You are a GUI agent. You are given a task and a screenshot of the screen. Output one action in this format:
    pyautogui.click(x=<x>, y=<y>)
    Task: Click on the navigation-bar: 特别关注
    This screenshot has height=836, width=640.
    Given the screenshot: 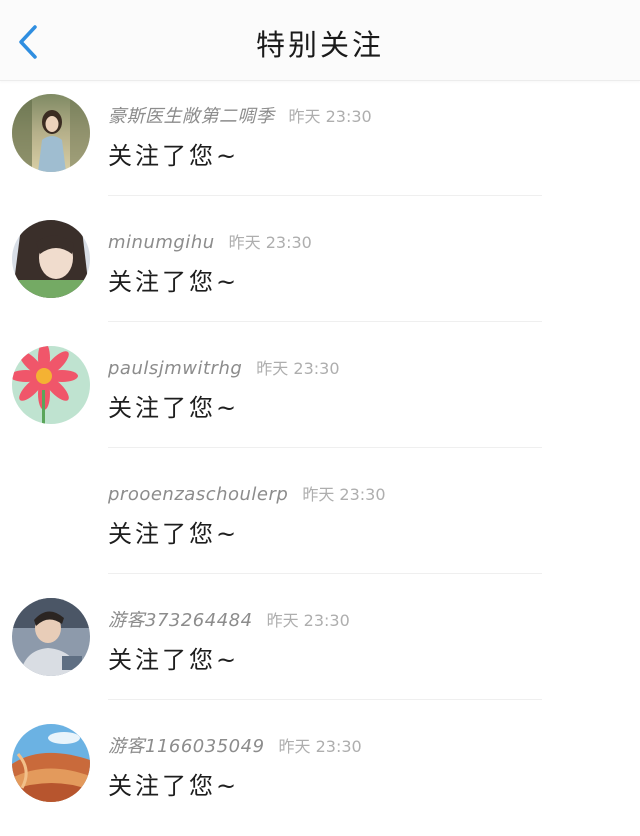 What is the action you would take?
    pyautogui.click(x=320, y=40)
    